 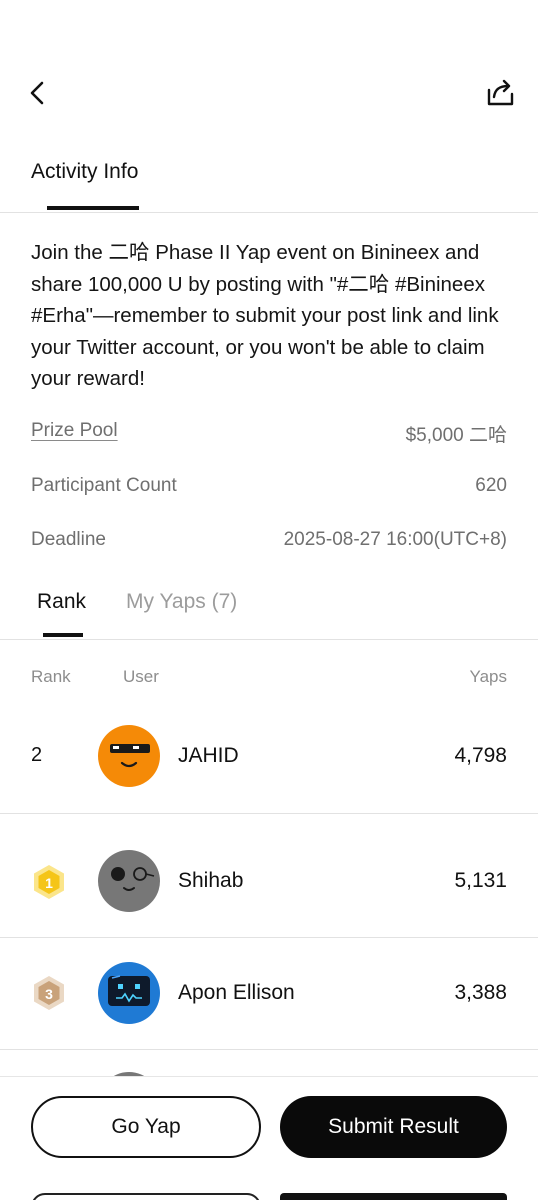 What do you see at coordinates (68, 539) in the screenshot?
I see `deadline-label: Deadline` at bounding box center [68, 539].